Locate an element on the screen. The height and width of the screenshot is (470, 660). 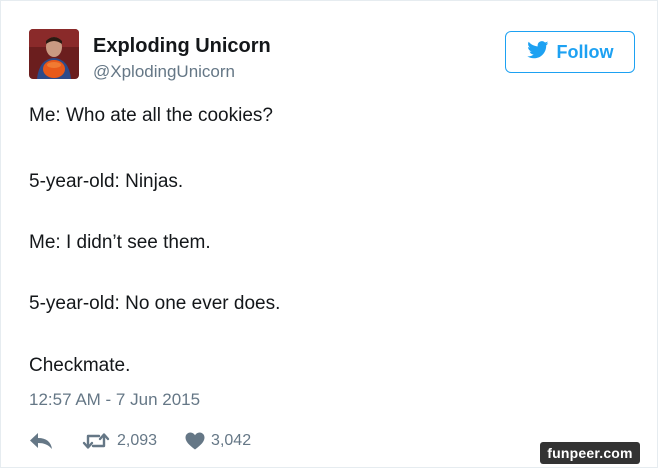
watermark: funpeer.com is located at coordinates (590, 453).